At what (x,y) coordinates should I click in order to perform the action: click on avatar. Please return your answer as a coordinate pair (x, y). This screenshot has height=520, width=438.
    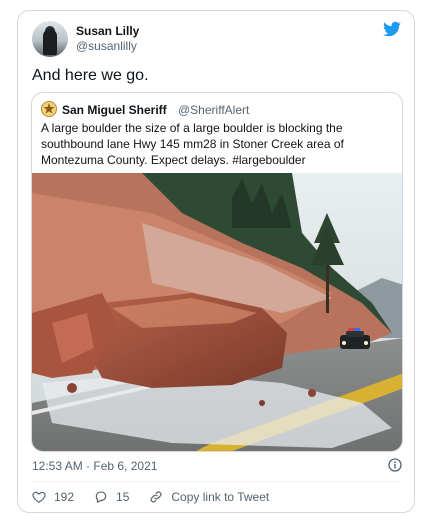
    Looking at the image, I should click on (50, 39).